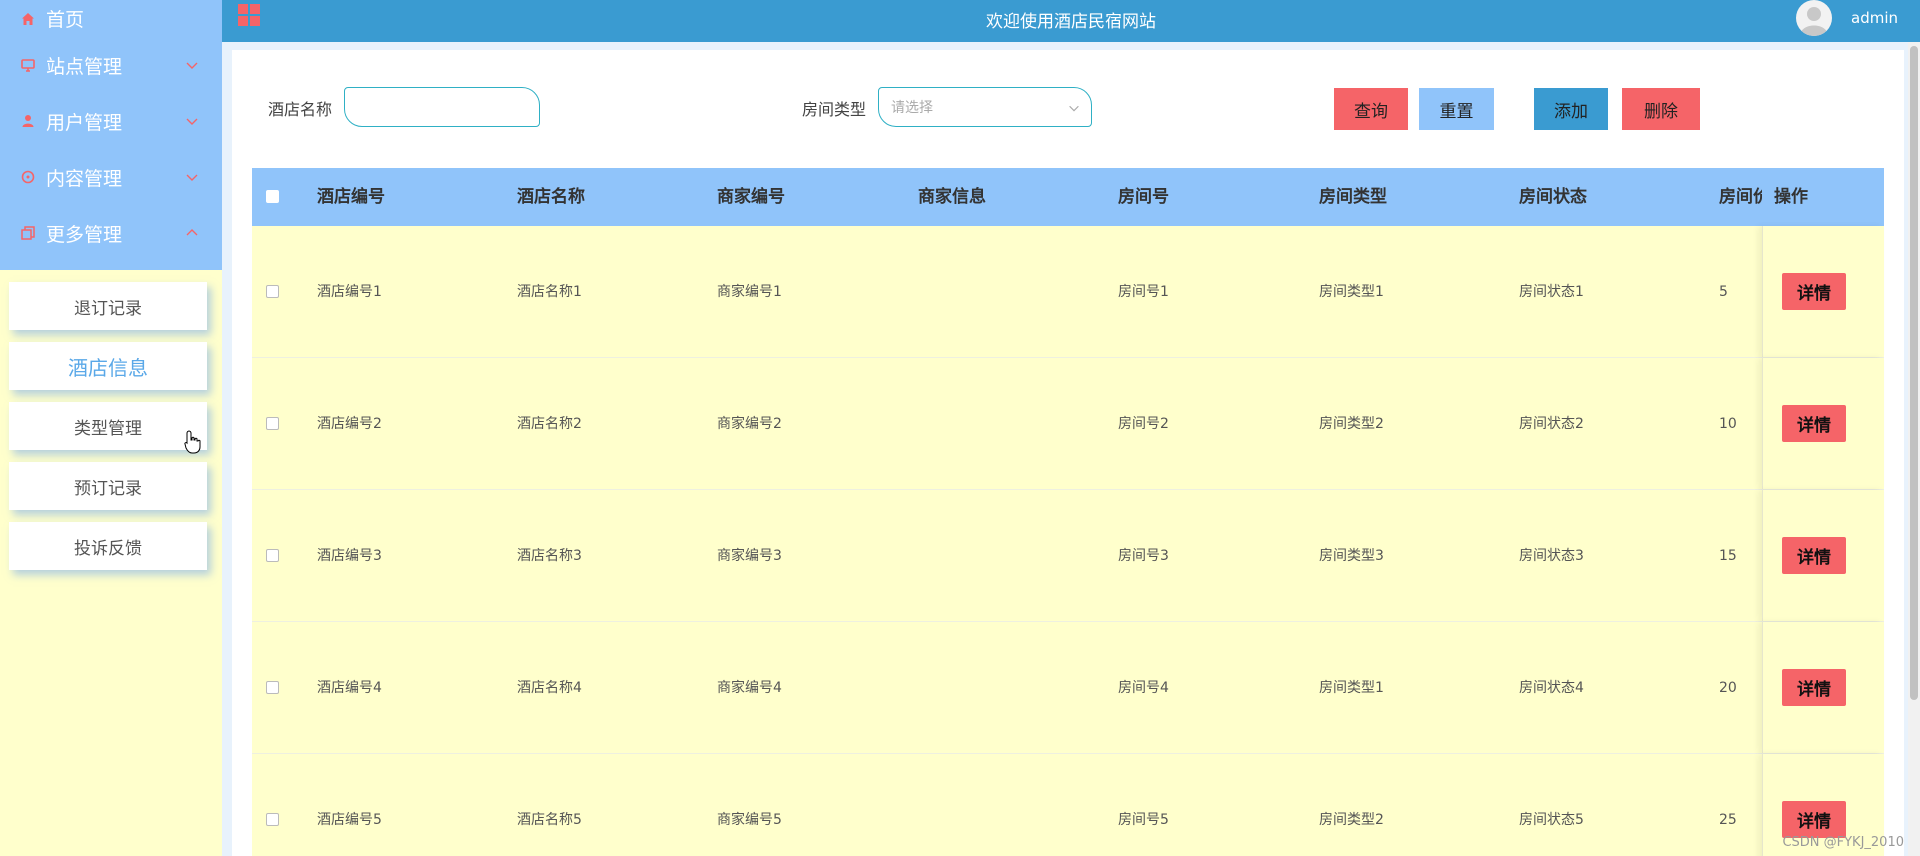  What do you see at coordinates (111, 18) in the screenshot?
I see `sidebar-item-home: 首页` at bounding box center [111, 18].